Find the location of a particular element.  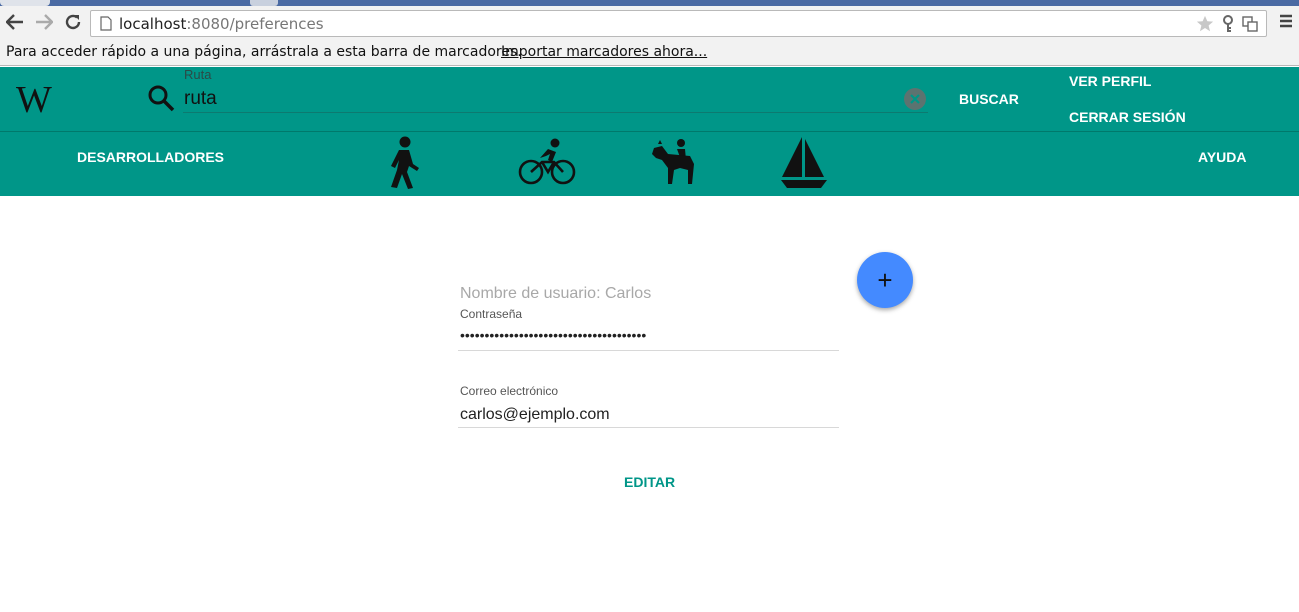

search-input is located at coordinates (555, 99).